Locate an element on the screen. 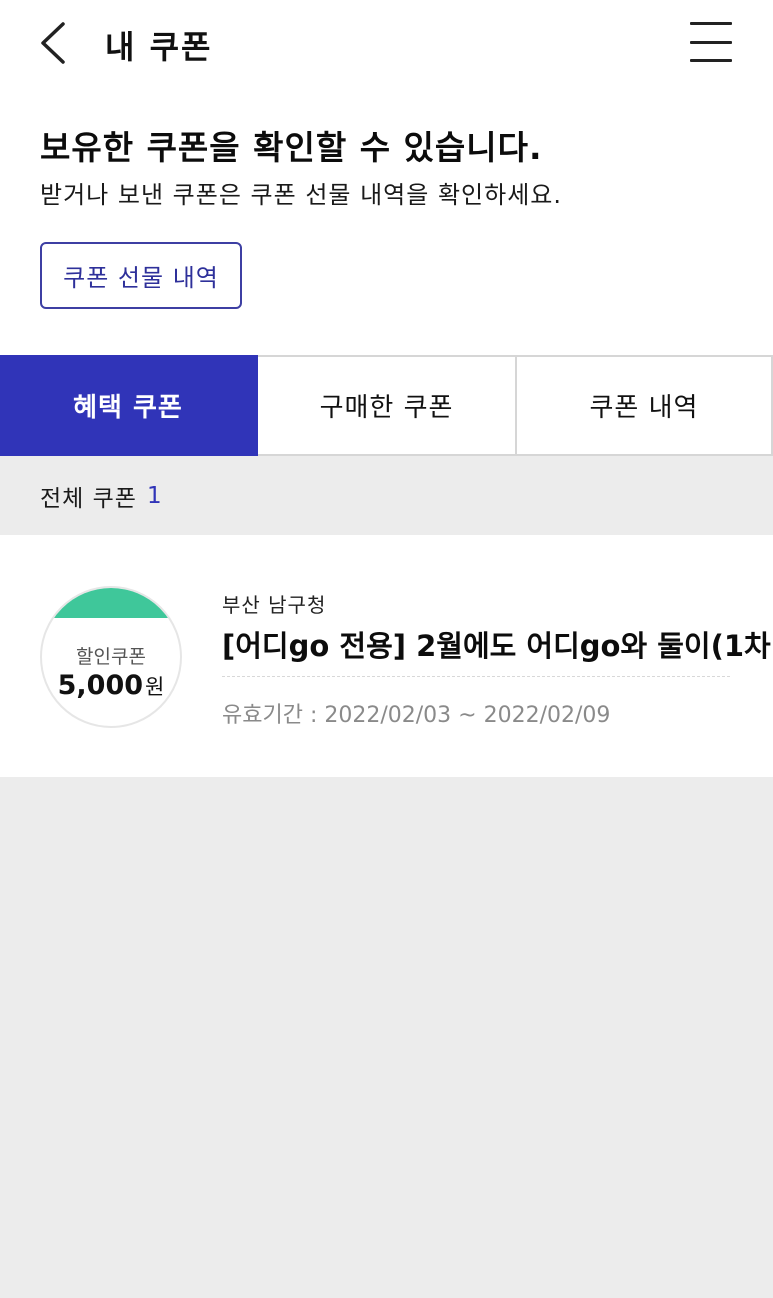 The width and height of the screenshot is (773, 1298). chevron-left-icon is located at coordinates (53, 43).